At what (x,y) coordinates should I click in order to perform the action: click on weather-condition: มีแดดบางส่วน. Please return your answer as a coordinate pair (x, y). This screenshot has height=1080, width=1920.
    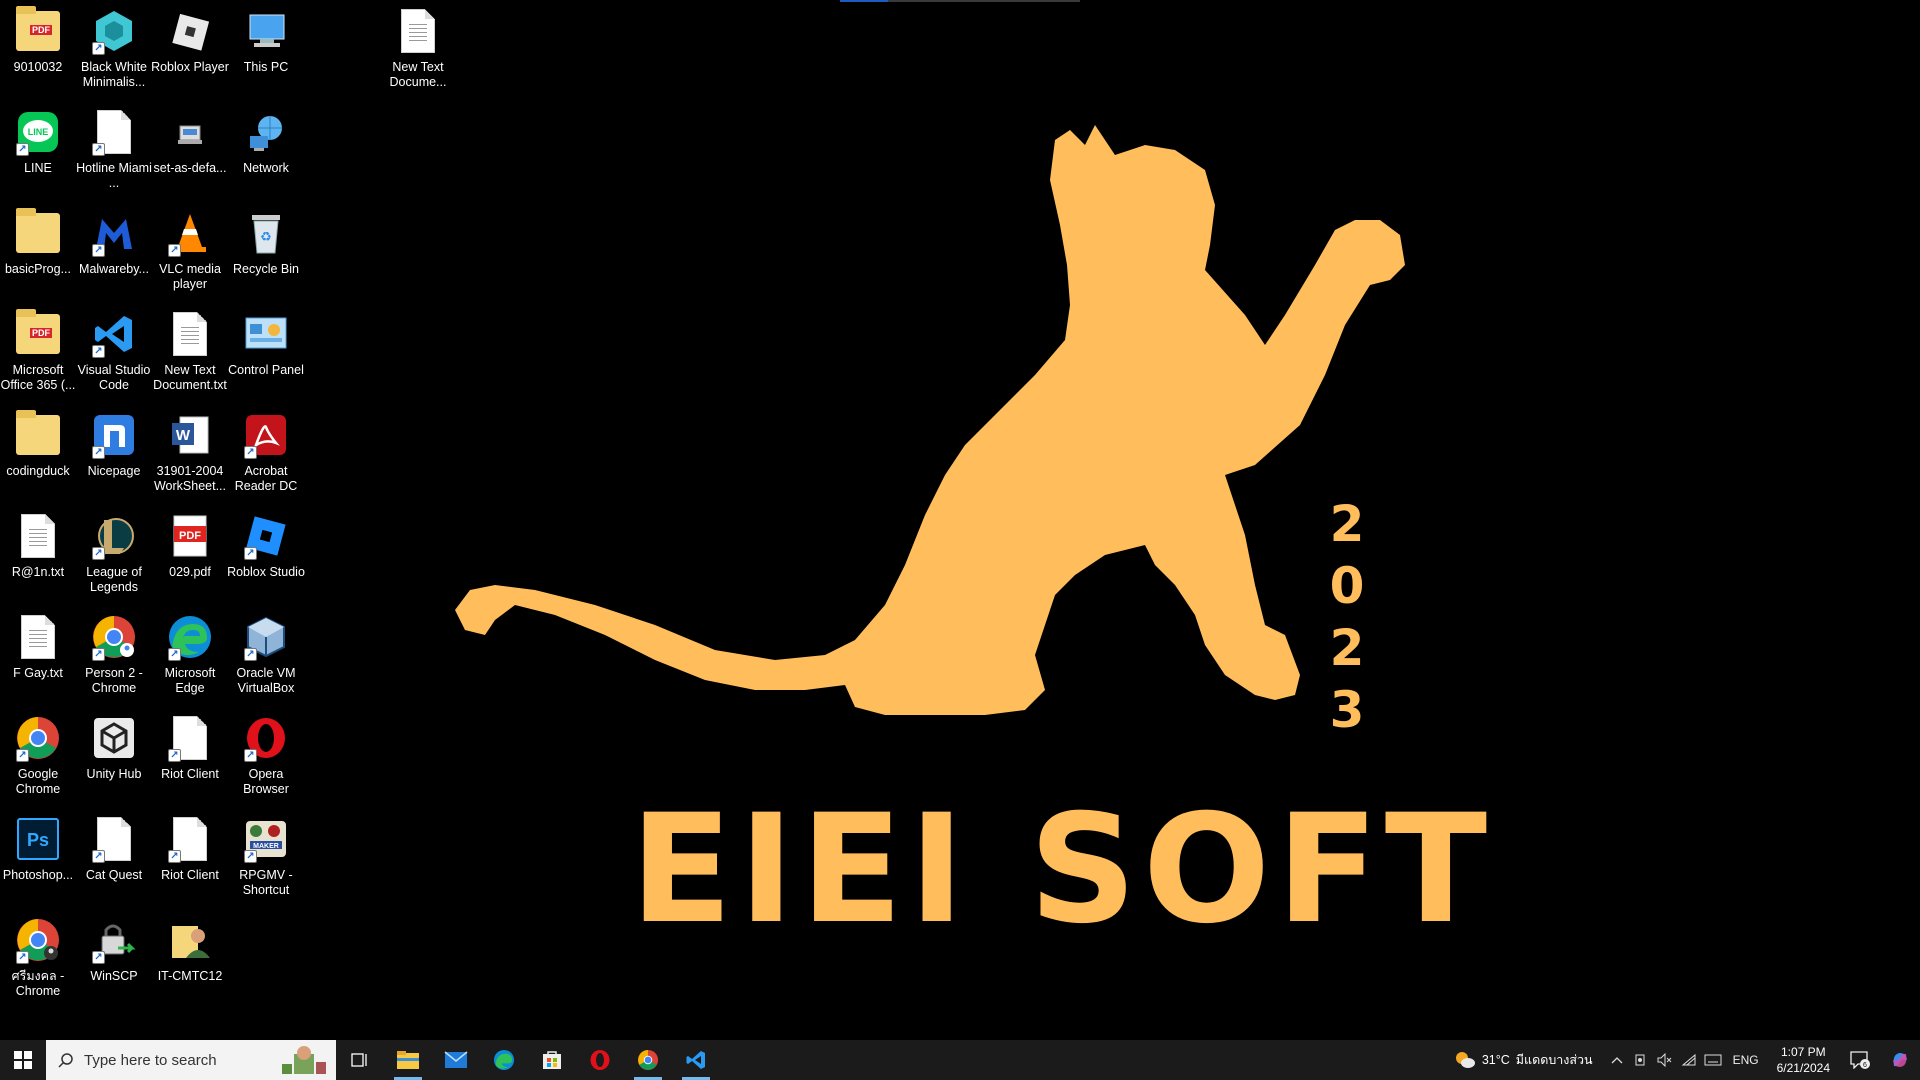
    Looking at the image, I should click on (1554, 1060).